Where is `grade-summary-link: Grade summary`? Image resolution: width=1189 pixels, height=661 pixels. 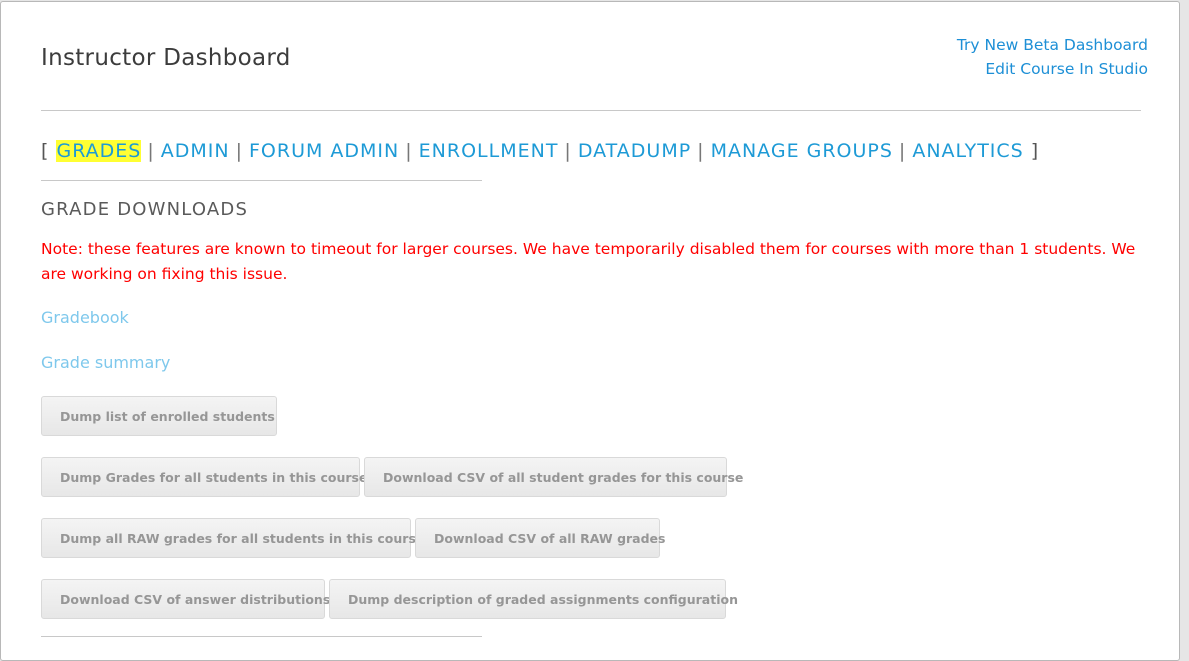
grade-summary-link: Grade summary is located at coordinates (105, 362).